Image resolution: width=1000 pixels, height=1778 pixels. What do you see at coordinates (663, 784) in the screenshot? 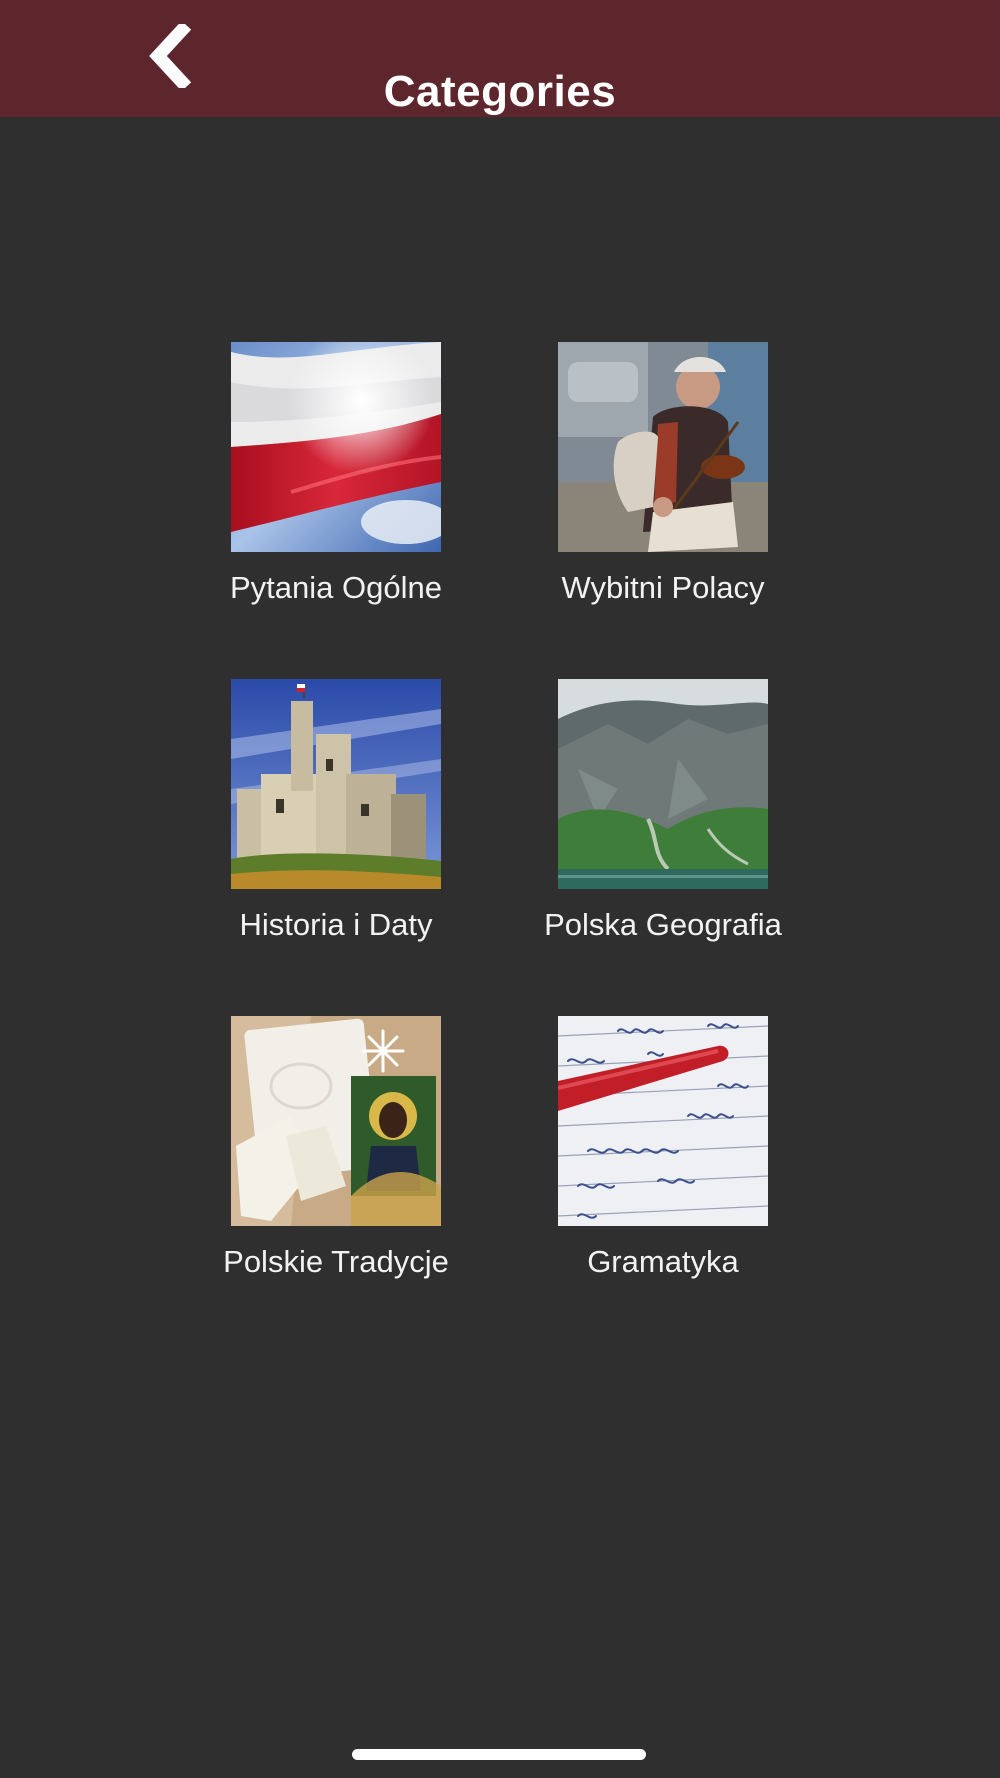
I see `mountain-lake-image` at bounding box center [663, 784].